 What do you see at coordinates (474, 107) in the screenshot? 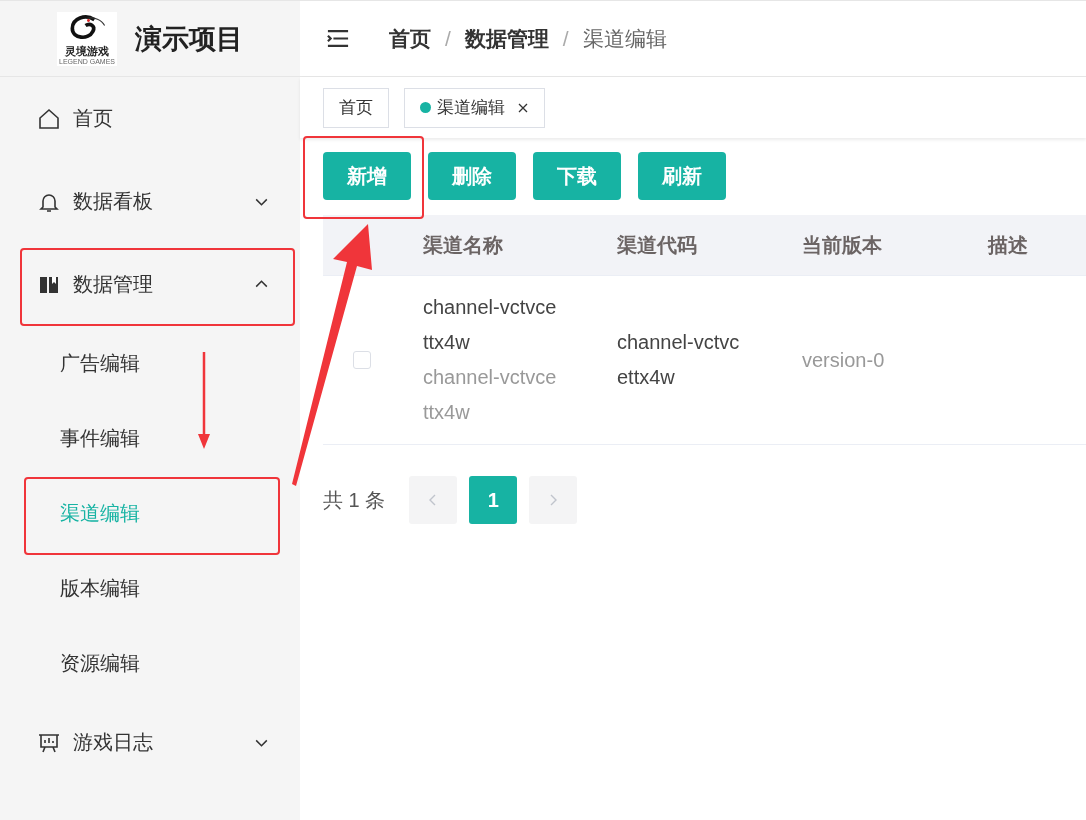
I see `tab: 渠道编辑` at bounding box center [474, 107].